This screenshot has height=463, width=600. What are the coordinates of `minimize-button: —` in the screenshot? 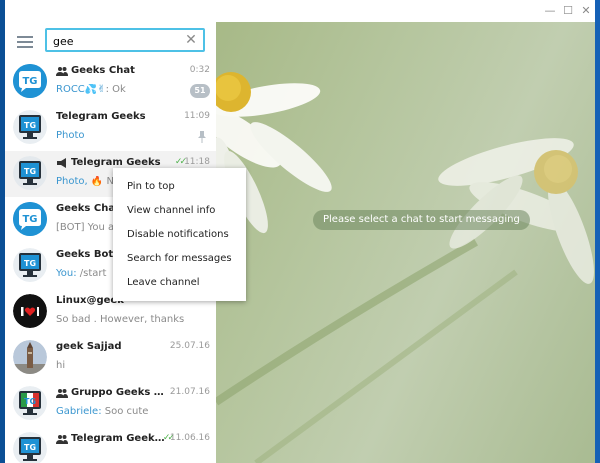 It's located at (550, 11).